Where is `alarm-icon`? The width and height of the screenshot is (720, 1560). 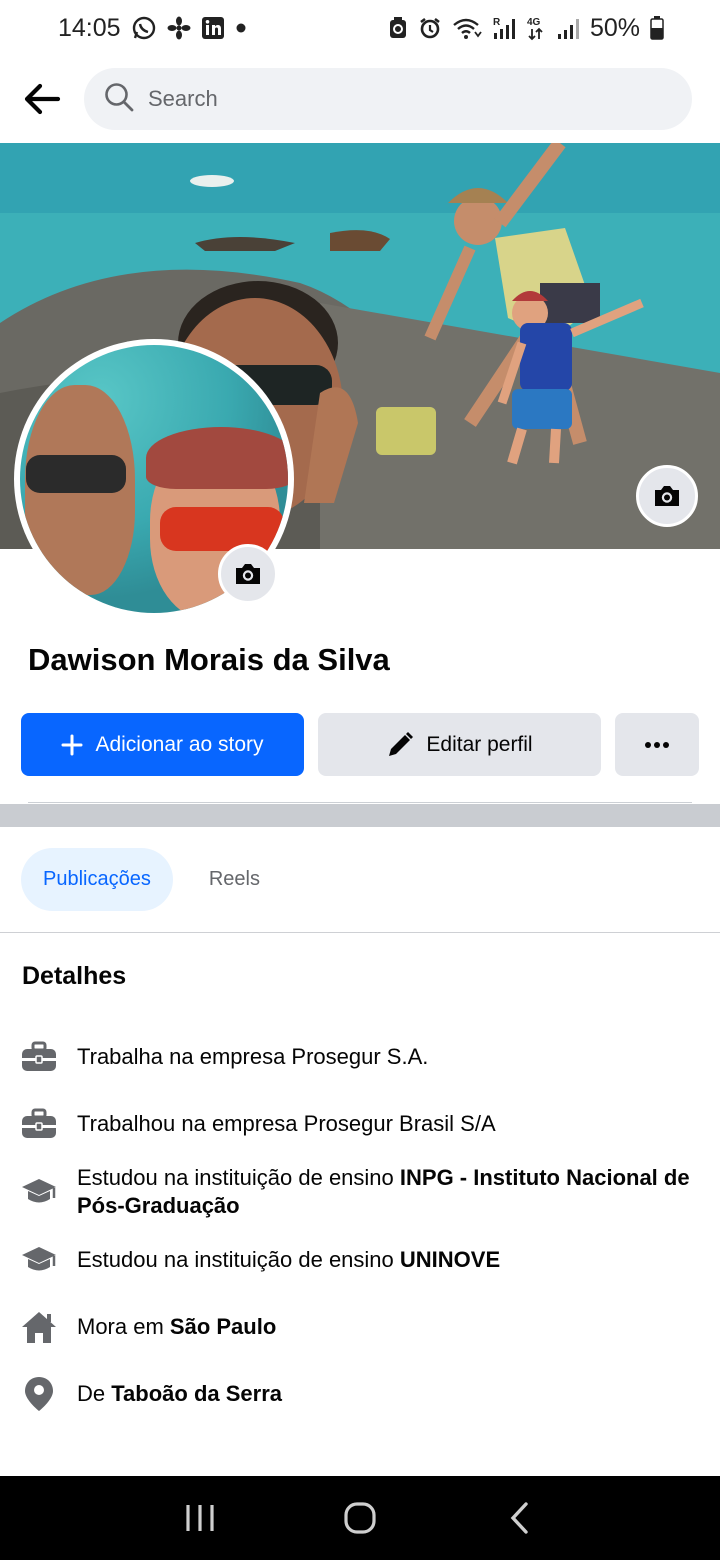
alarm-icon is located at coordinates (430, 28).